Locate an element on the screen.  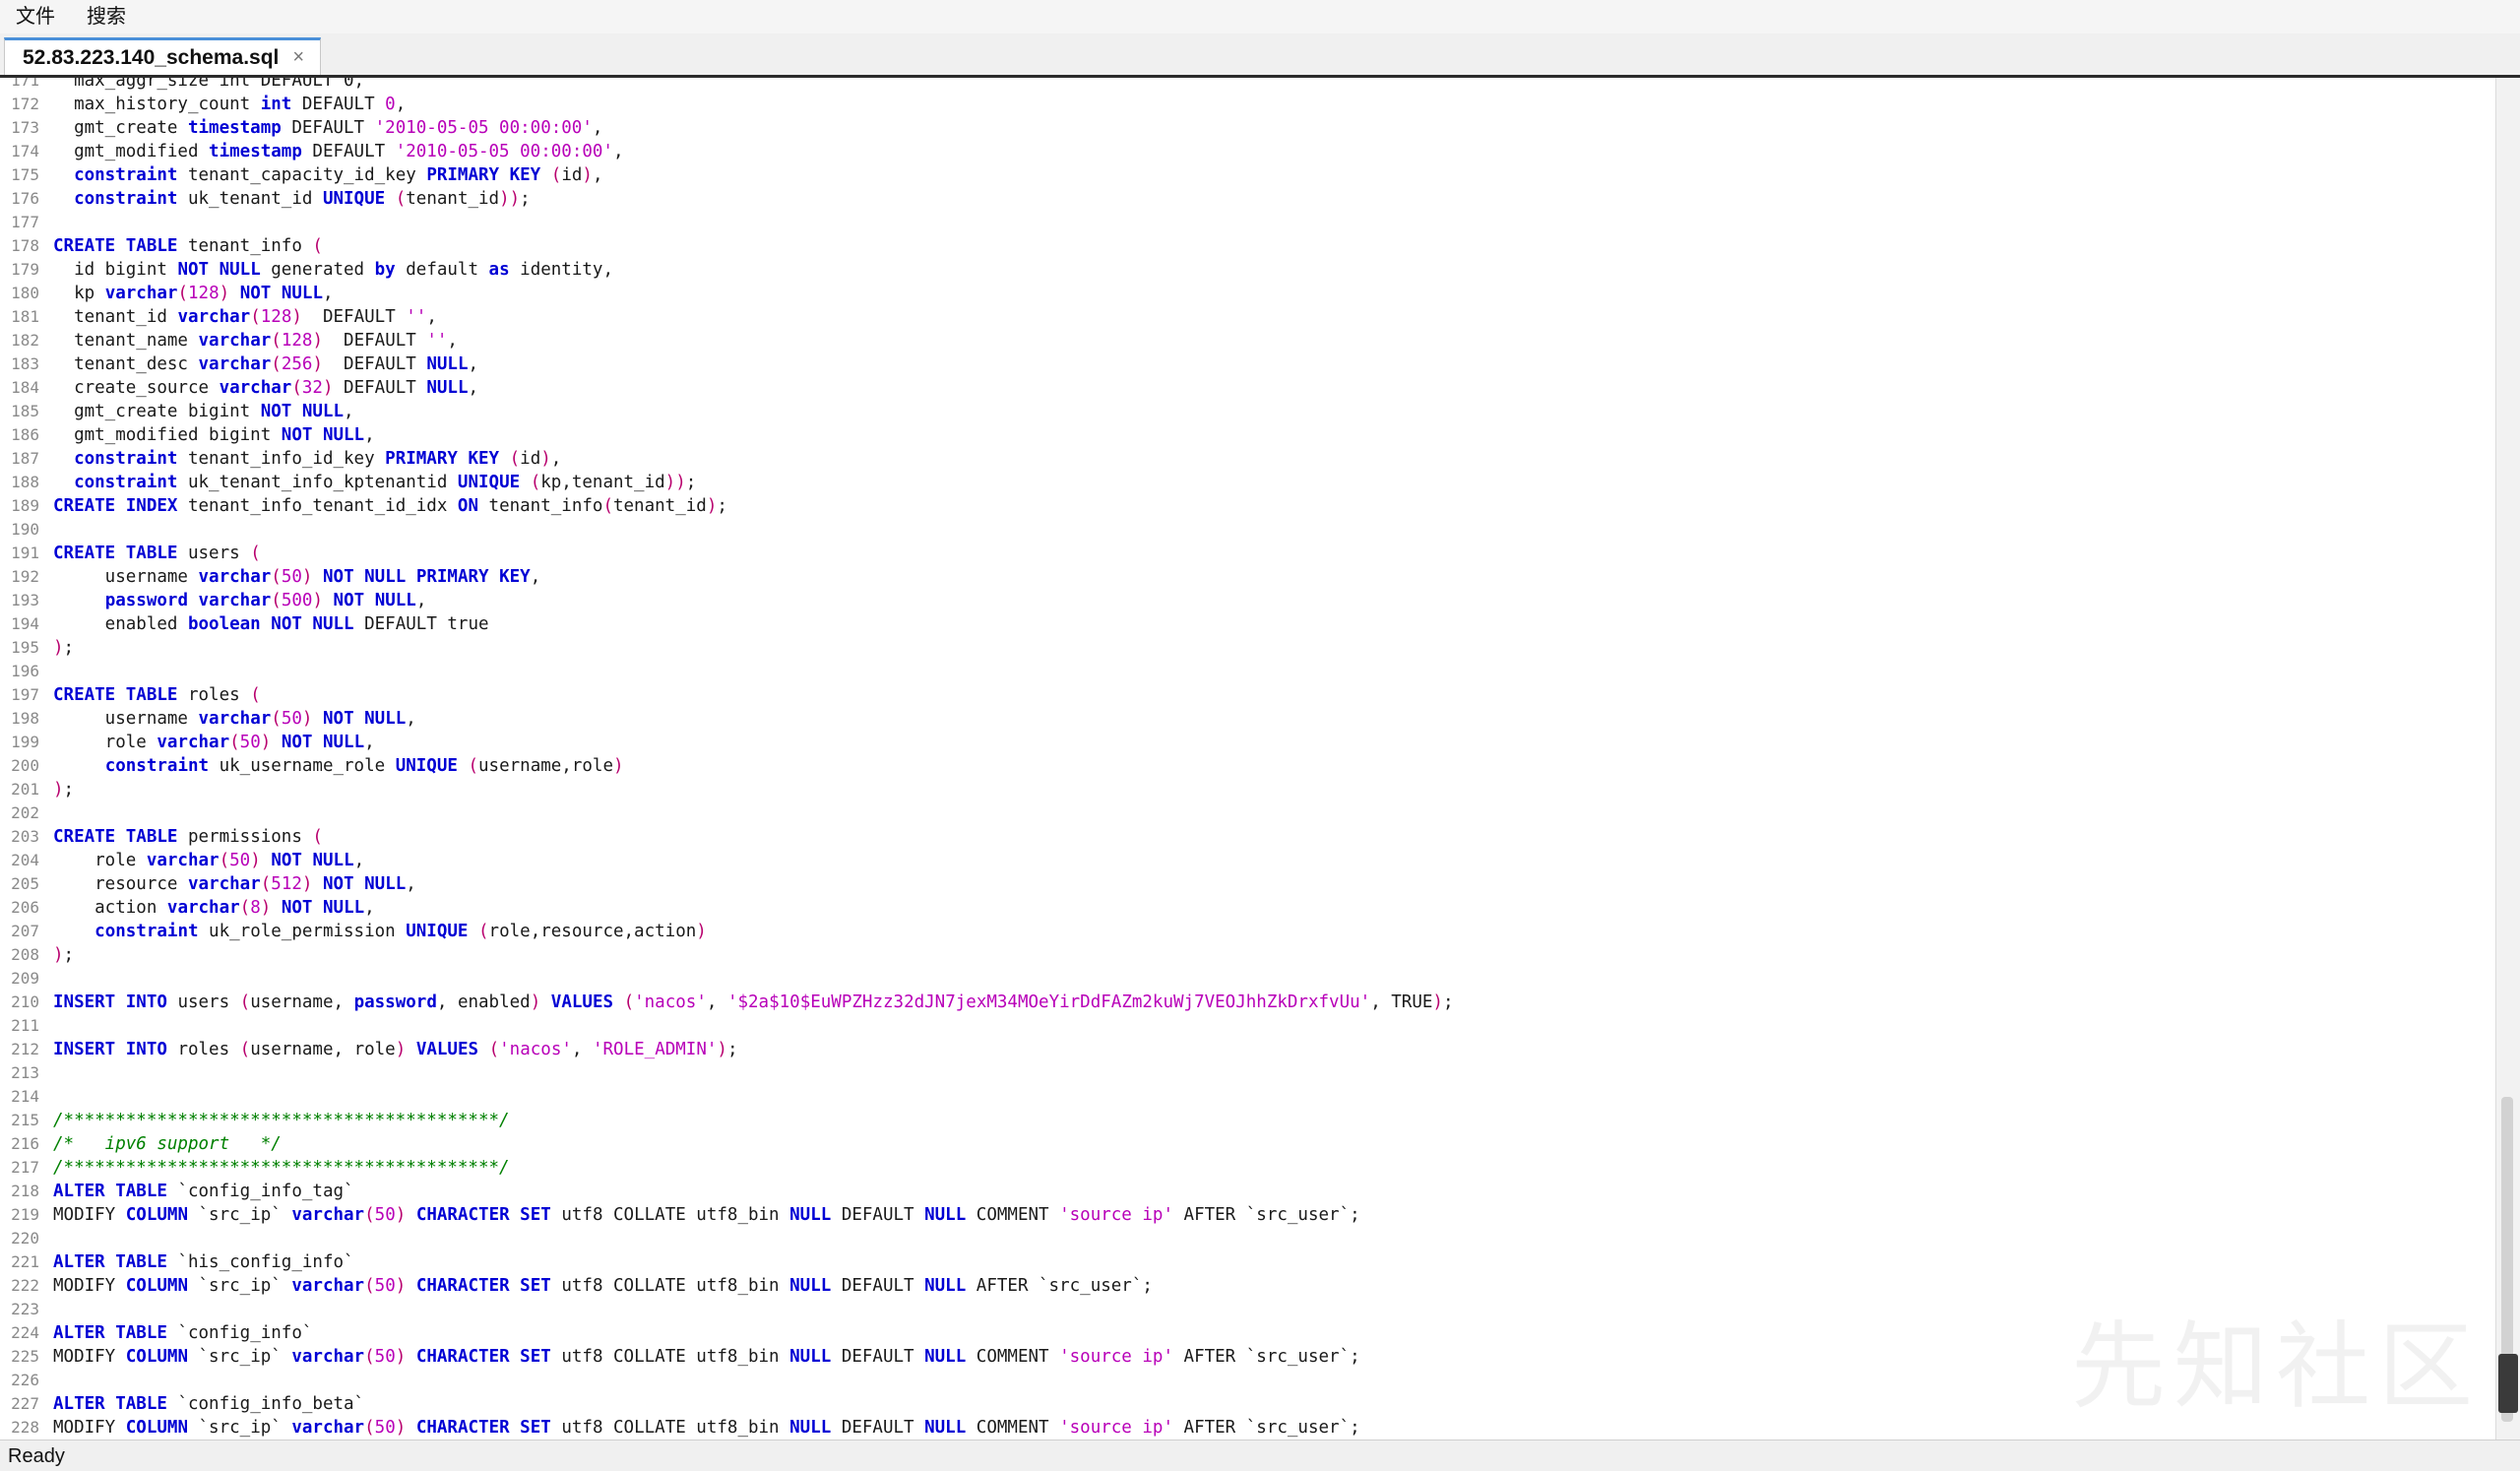
code-token: PRIMARY KEY is located at coordinates (442, 459).